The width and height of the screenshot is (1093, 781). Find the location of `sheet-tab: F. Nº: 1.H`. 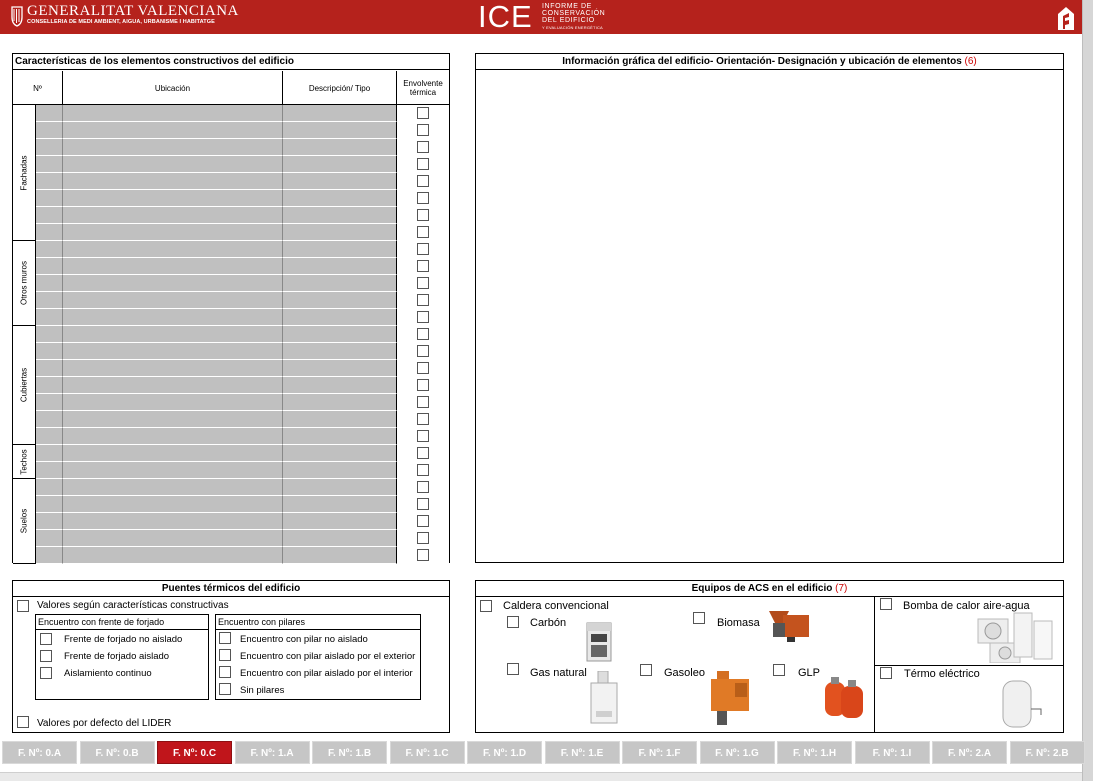

sheet-tab: F. Nº: 1.H is located at coordinates (814, 752).